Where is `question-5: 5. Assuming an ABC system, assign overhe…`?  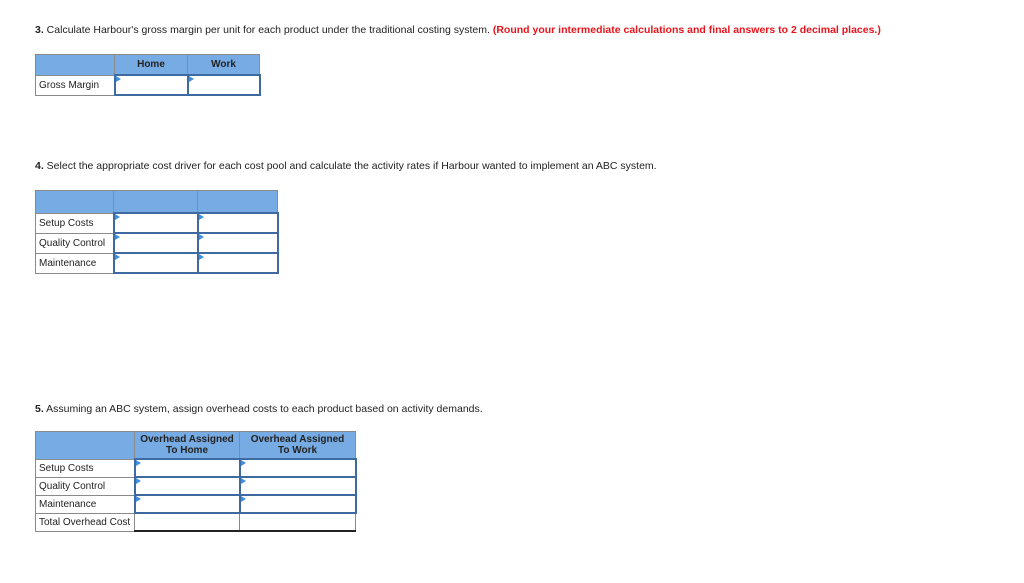 question-5: 5. Assuming an ABC system, assign overhe… is located at coordinates (259, 409).